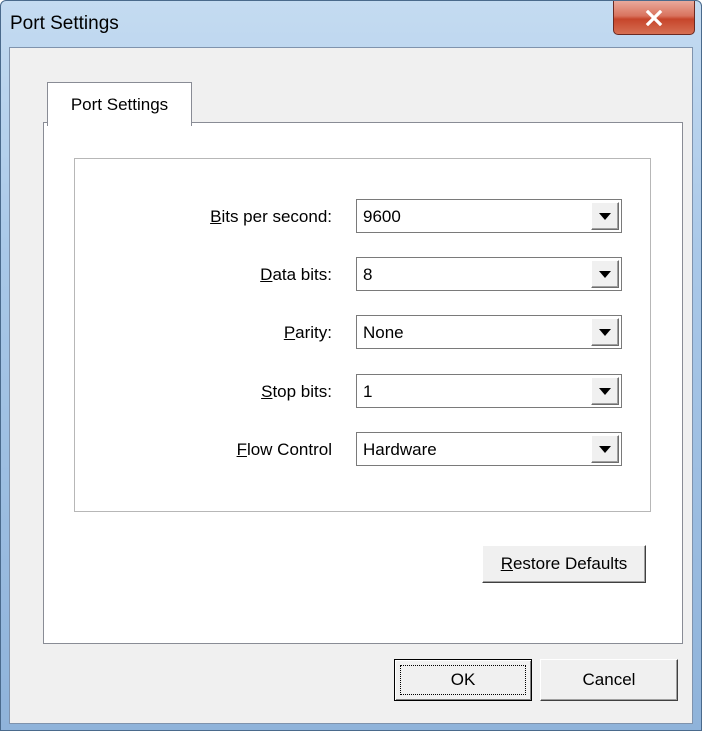 The width and height of the screenshot is (702, 731). I want to click on flow-control-label: Flow Control, so click(284, 449).